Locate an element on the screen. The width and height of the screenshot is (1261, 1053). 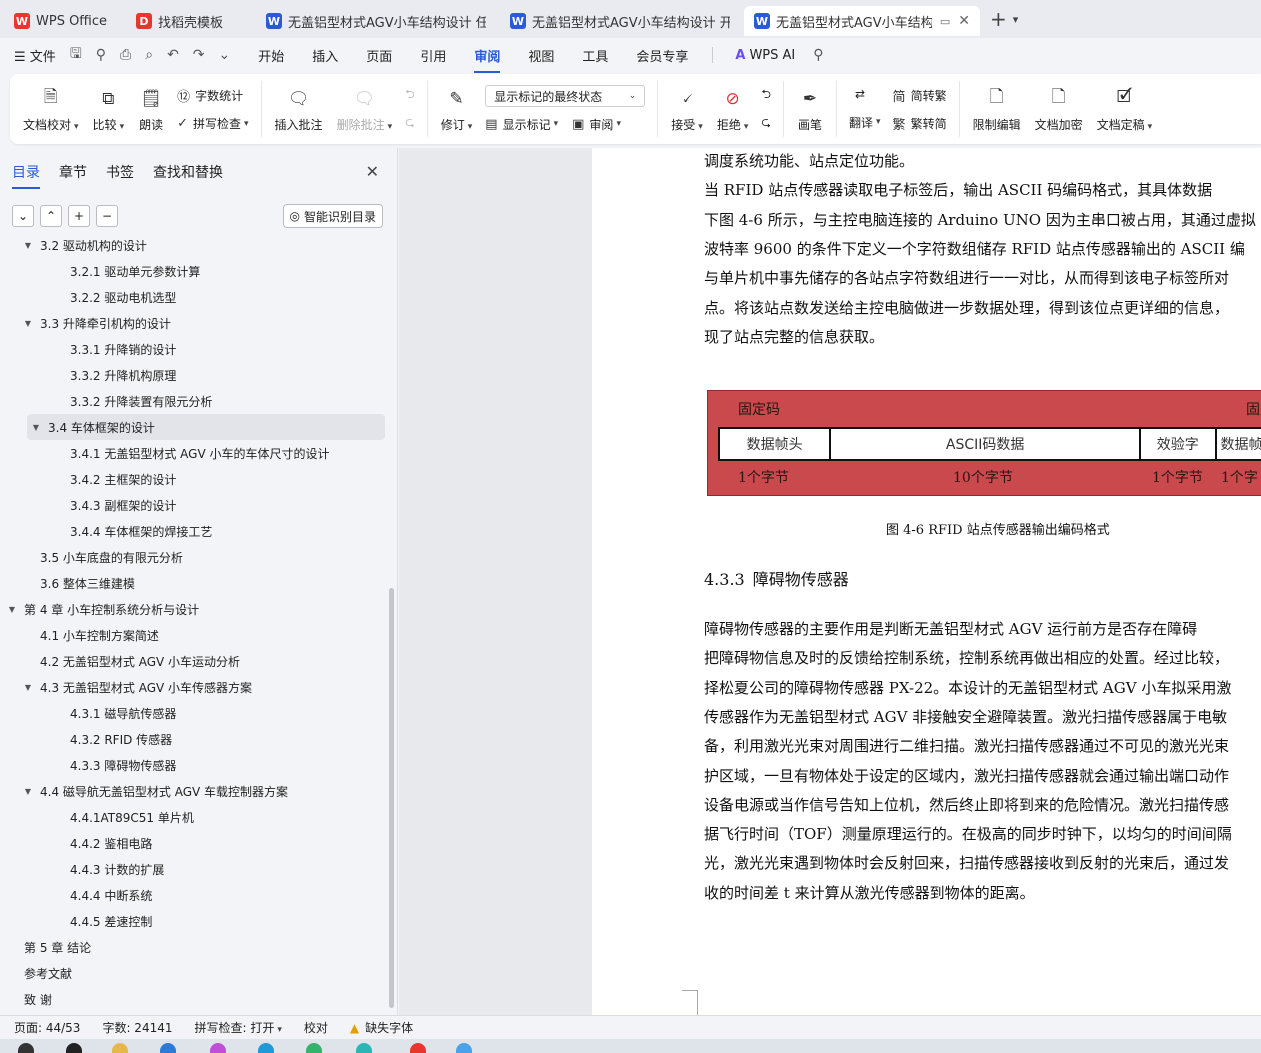
translate-button: 翻译 ▾ is located at coordinates (865, 122).